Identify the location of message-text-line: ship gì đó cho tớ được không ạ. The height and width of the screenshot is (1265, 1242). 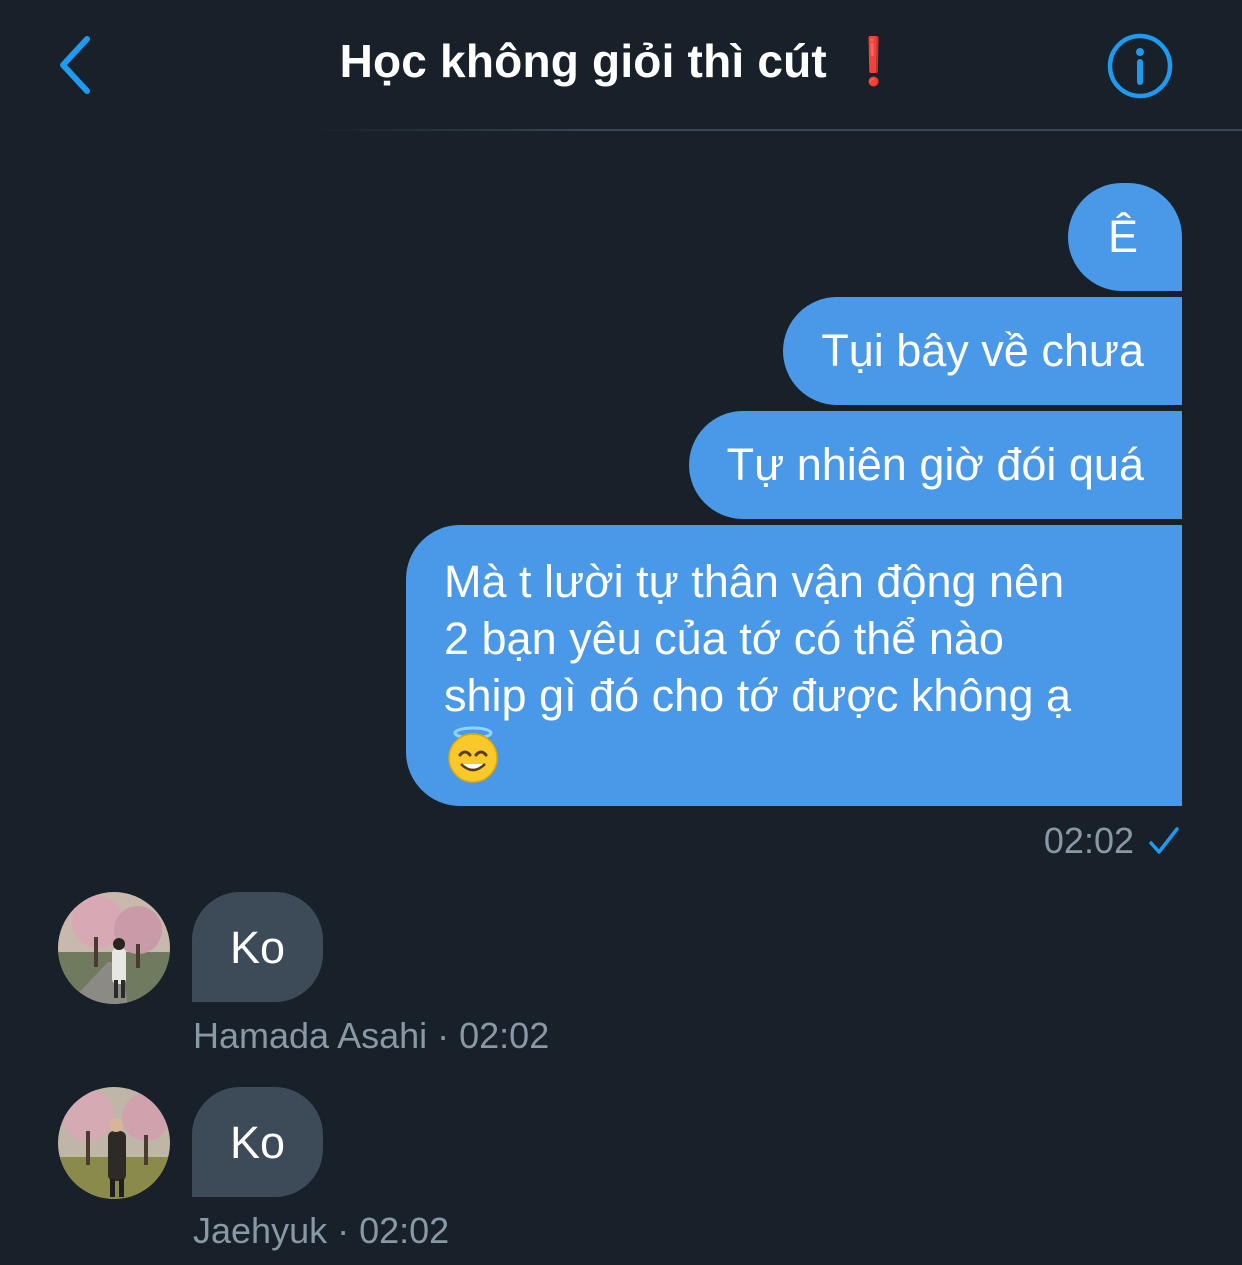
(758, 695).